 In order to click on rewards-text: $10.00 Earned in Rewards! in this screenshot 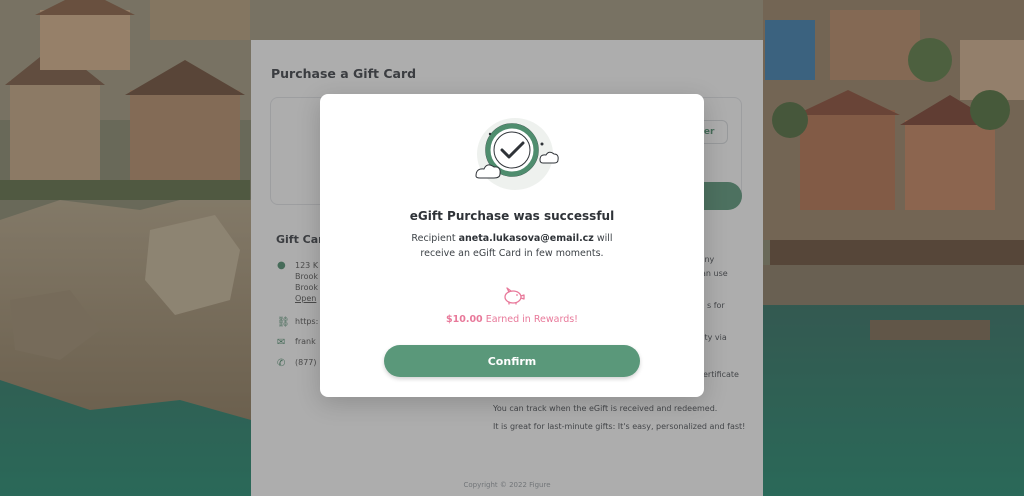, I will do `click(512, 319)`.